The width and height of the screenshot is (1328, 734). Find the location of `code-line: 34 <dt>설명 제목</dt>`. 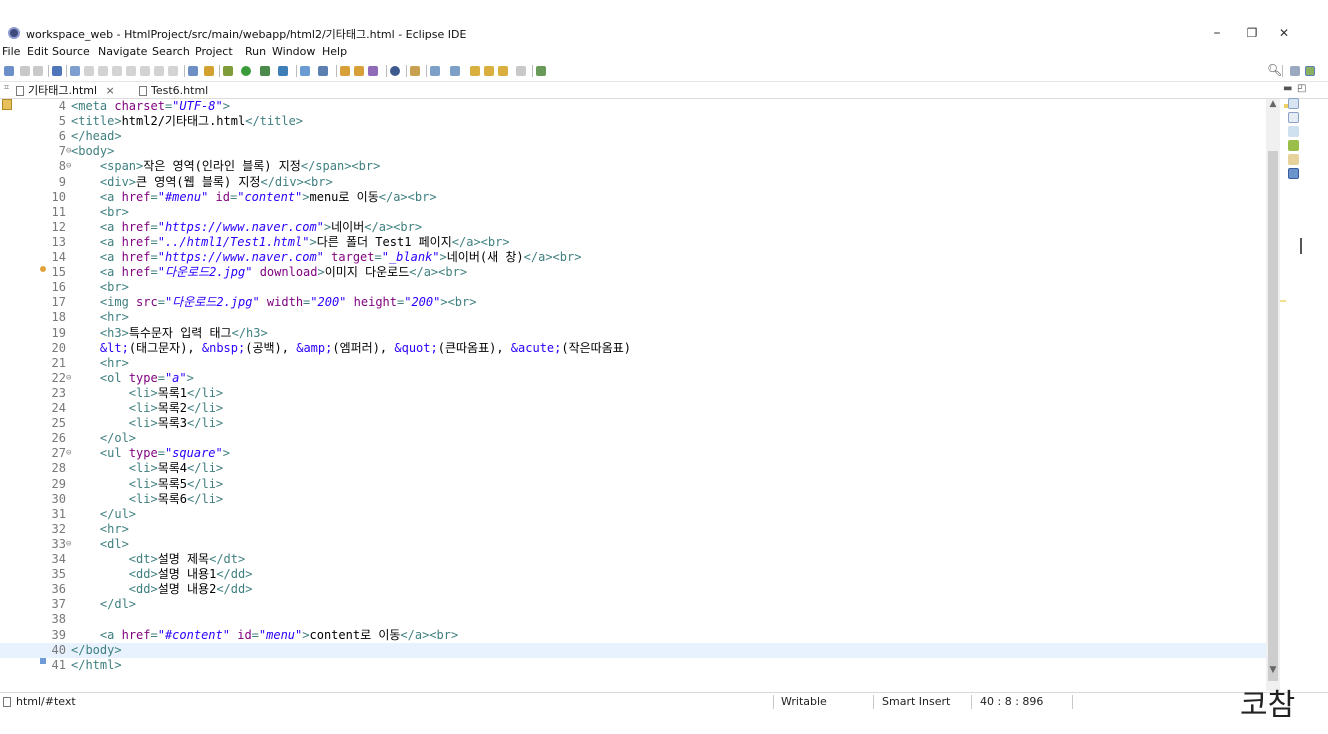

code-line: 34 <dt>설명 제목</dt> is located at coordinates (633, 559).